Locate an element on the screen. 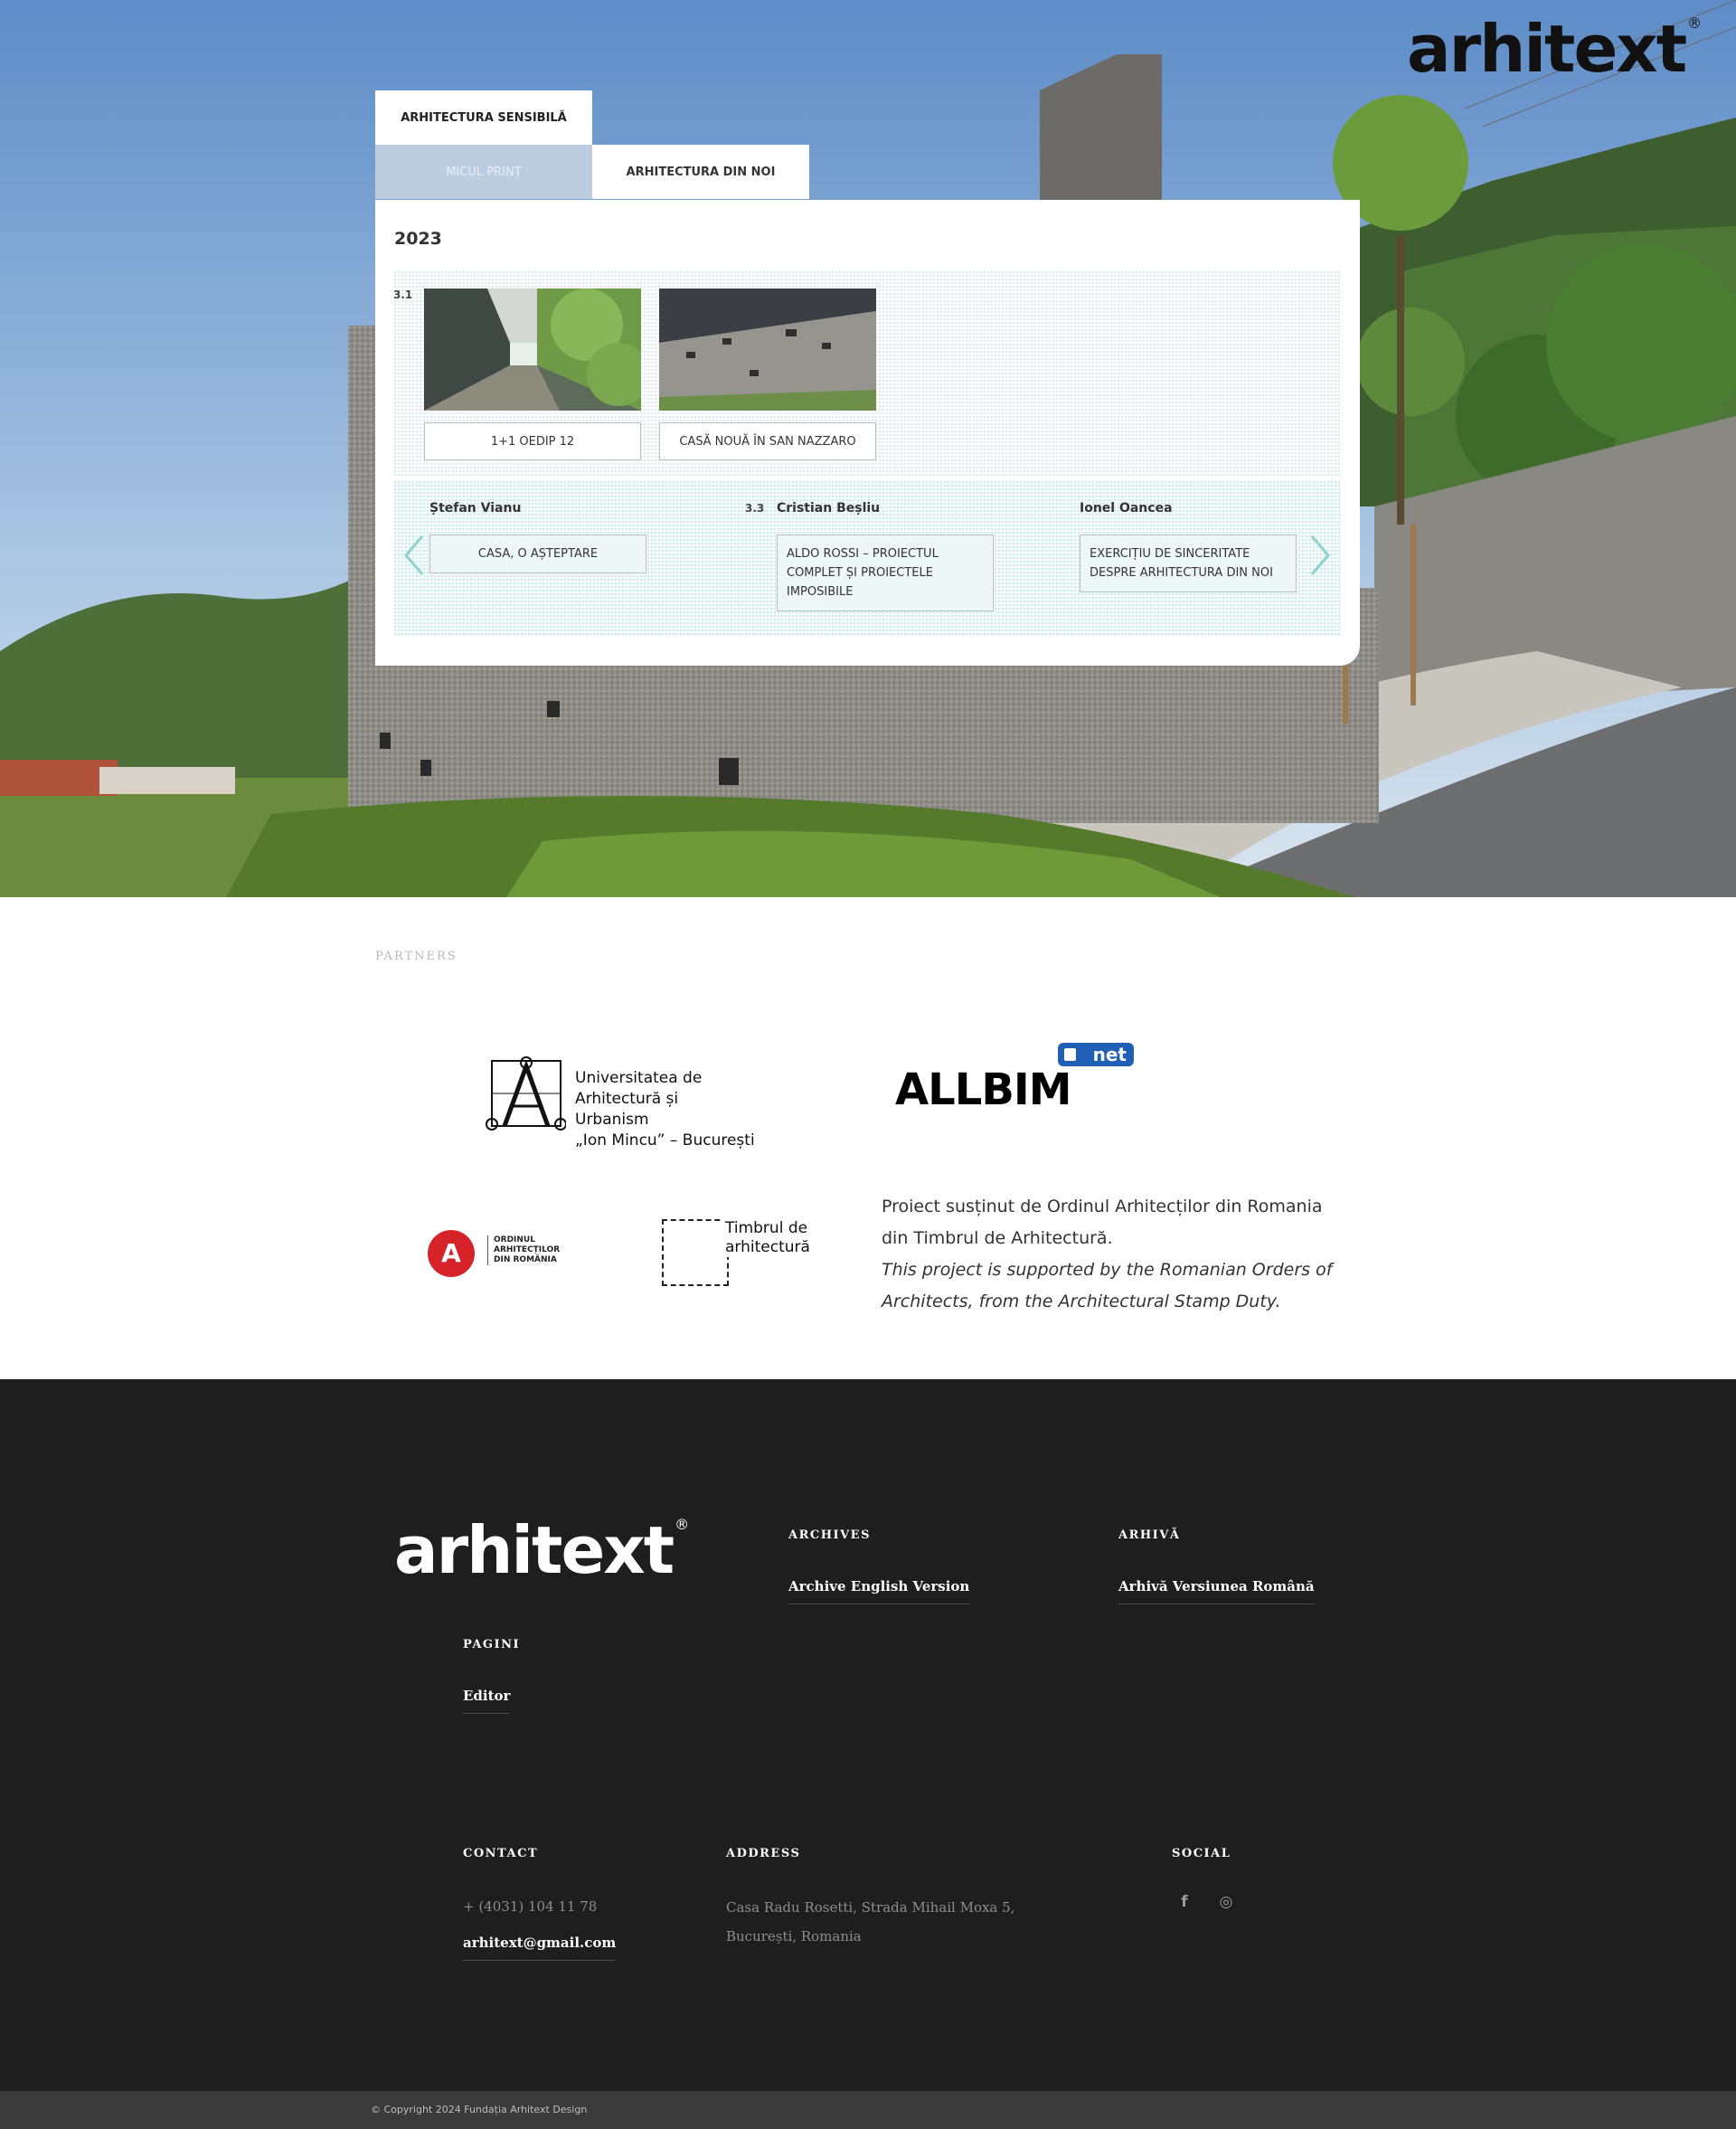 This screenshot has width=1736, height=2129. logo-text: arhitext is located at coordinates (1547, 49).